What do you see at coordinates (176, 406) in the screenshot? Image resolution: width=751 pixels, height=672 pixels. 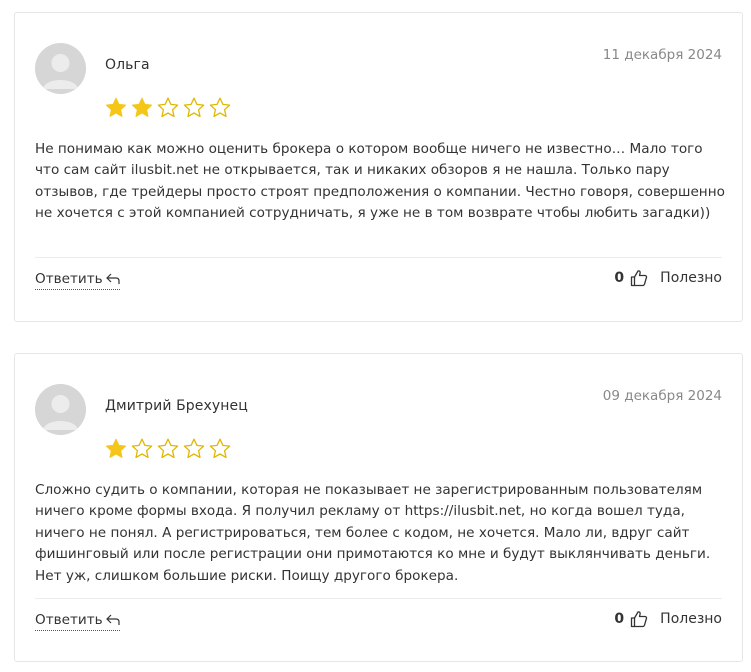 I see `review-author: Дмитрий Брехунец` at bounding box center [176, 406].